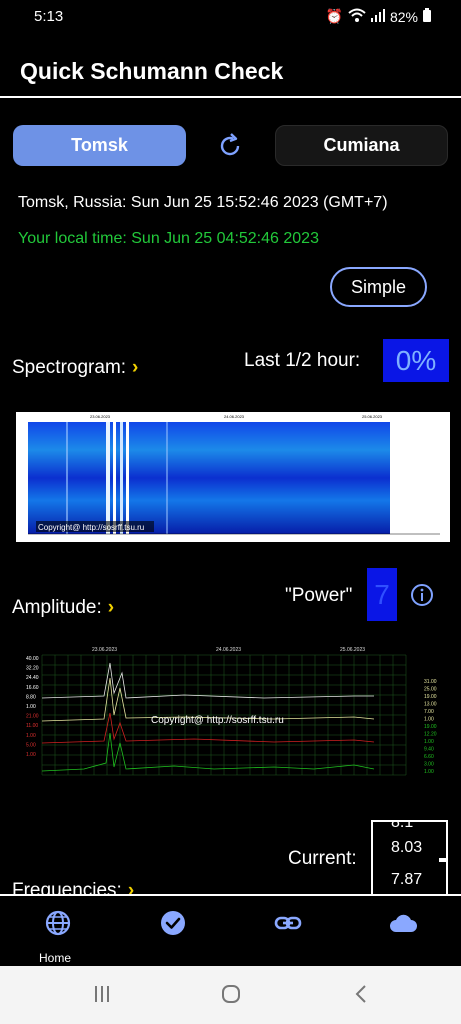  I want to click on amplitude-right-tick: 25.00, so click(430, 690).